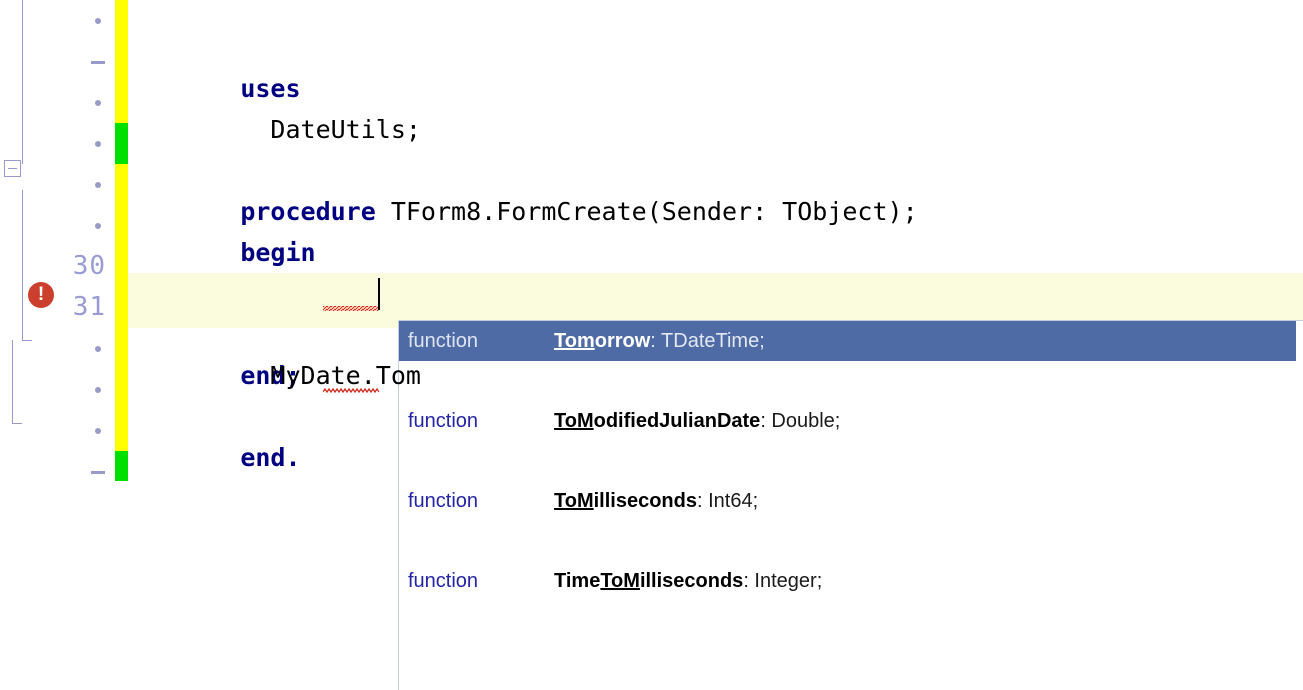 The height and width of the screenshot is (690, 1303). Describe the element at coordinates (17, 423) in the screenshot. I see `block-guide-unit-foot` at that location.